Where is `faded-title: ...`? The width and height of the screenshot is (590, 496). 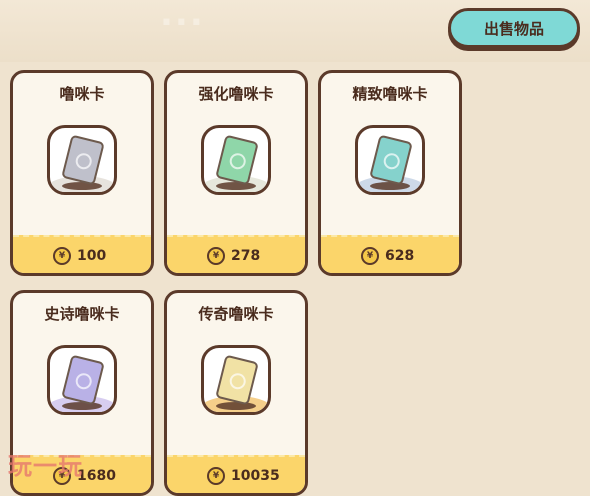
faded-title: ... is located at coordinates (182, 17).